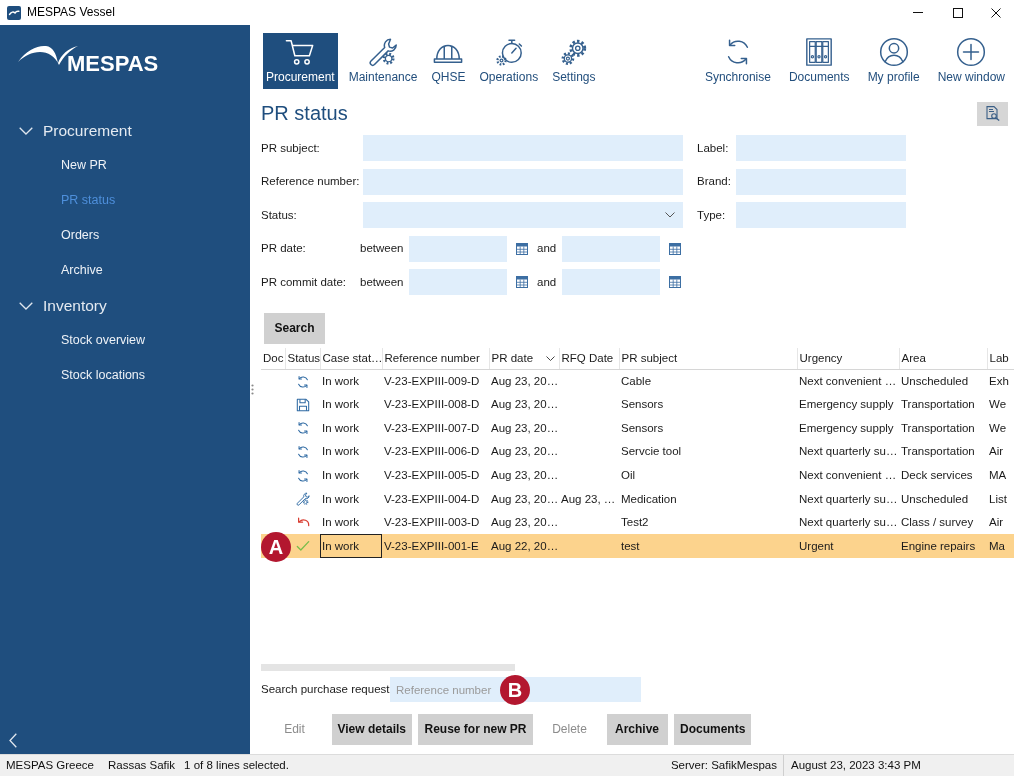 This screenshot has width=1014, height=776. What do you see at coordinates (125, 270) in the screenshot?
I see `nav-item: Archive` at bounding box center [125, 270].